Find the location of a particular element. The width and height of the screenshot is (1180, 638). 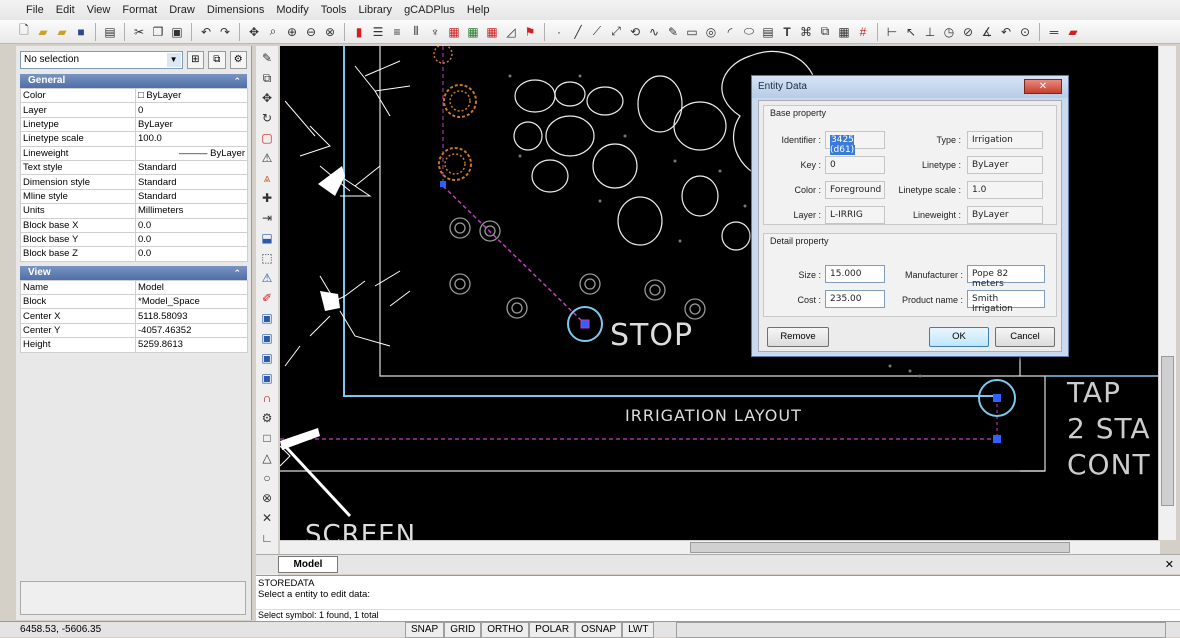

save-icon: ■ is located at coordinates (81, 32).